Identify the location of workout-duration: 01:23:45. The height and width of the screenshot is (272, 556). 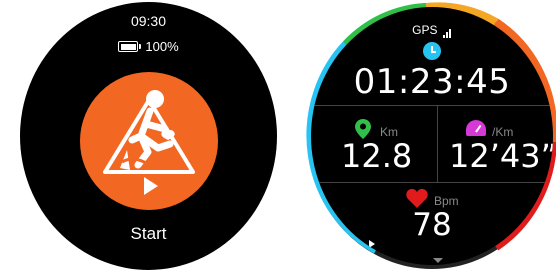
(432, 82).